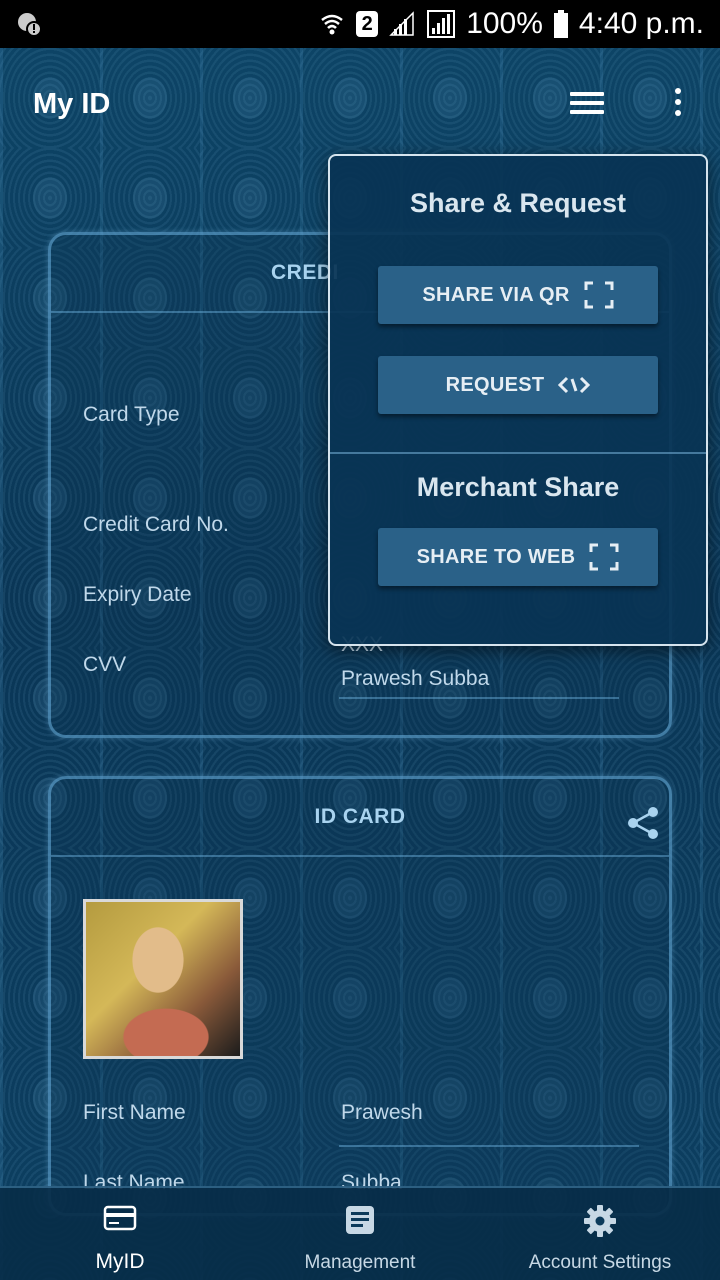 This screenshot has height=1280, width=720. What do you see at coordinates (382, 1112) in the screenshot?
I see `first-name-value: Prawesh` at bounding box center [382, 1112].